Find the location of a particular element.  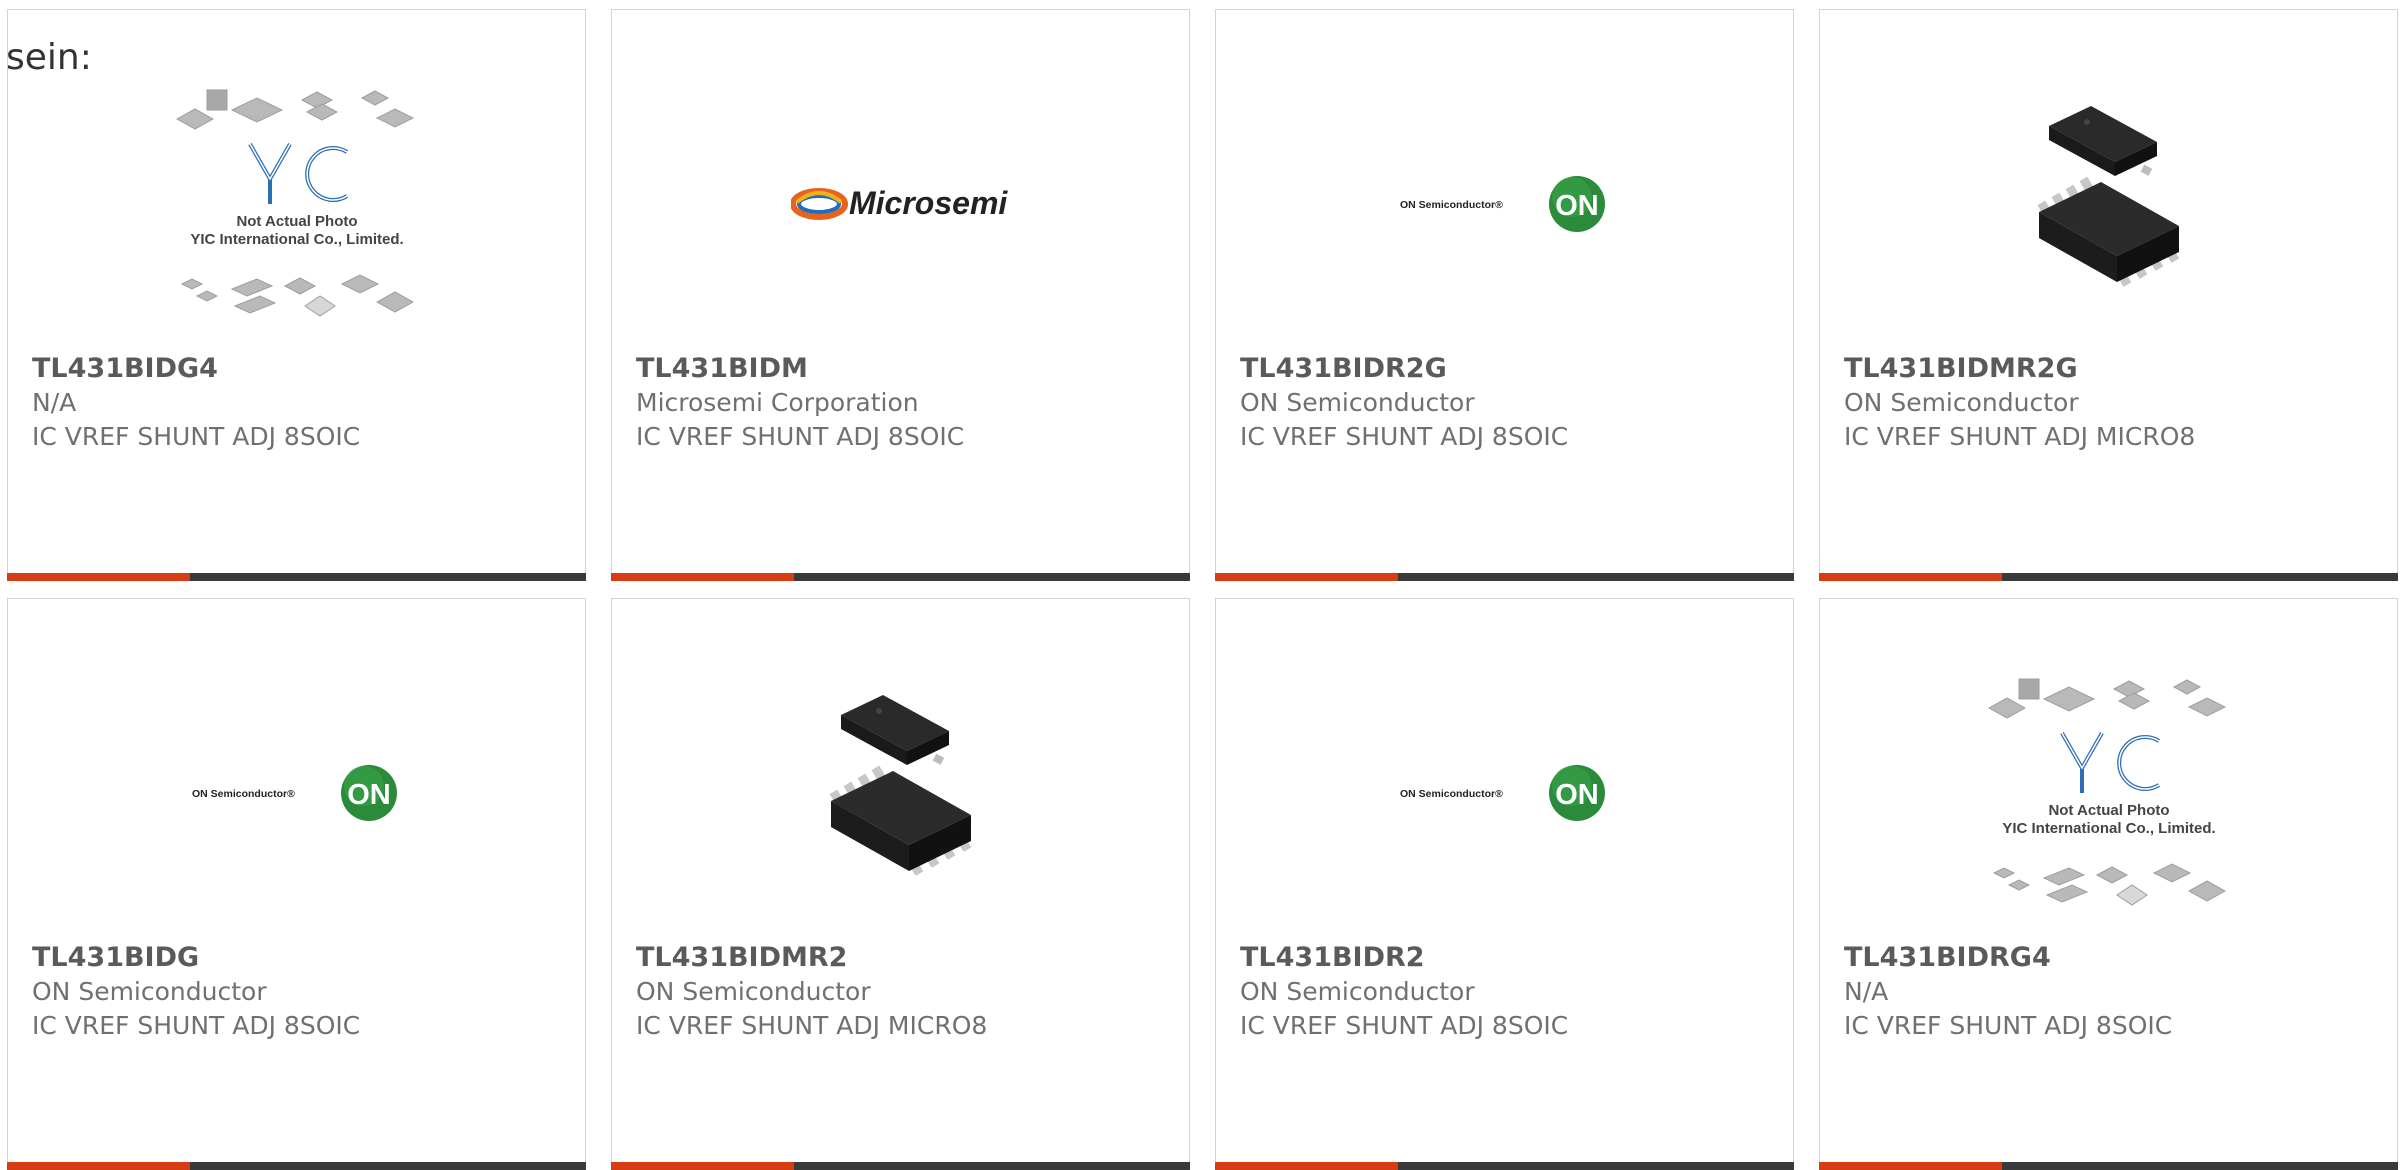

part-number: TL431BIDG is located at coordinates (303, 958).